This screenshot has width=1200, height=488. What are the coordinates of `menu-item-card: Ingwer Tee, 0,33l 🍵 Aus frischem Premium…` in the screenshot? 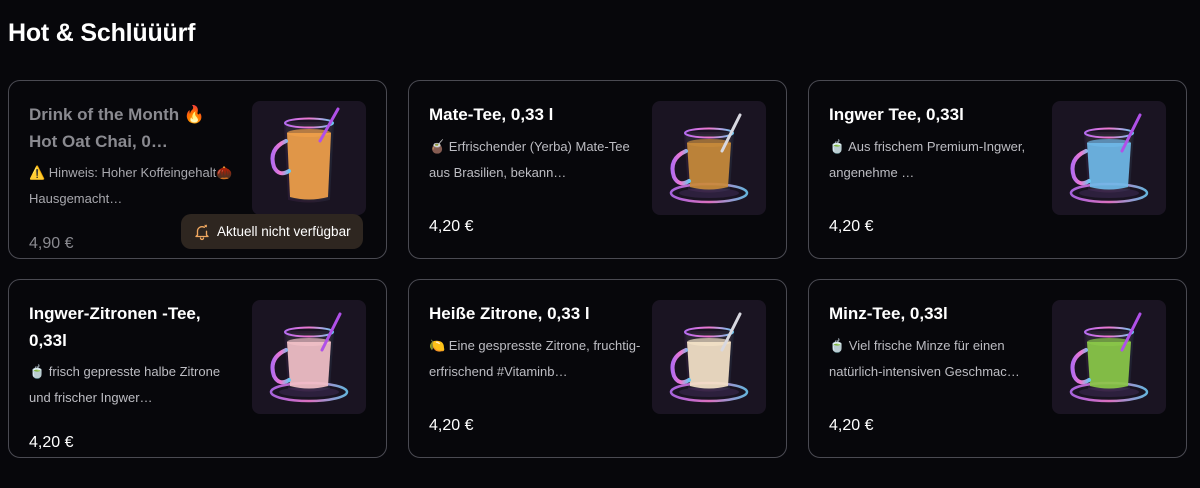 It's located at (997, 169).